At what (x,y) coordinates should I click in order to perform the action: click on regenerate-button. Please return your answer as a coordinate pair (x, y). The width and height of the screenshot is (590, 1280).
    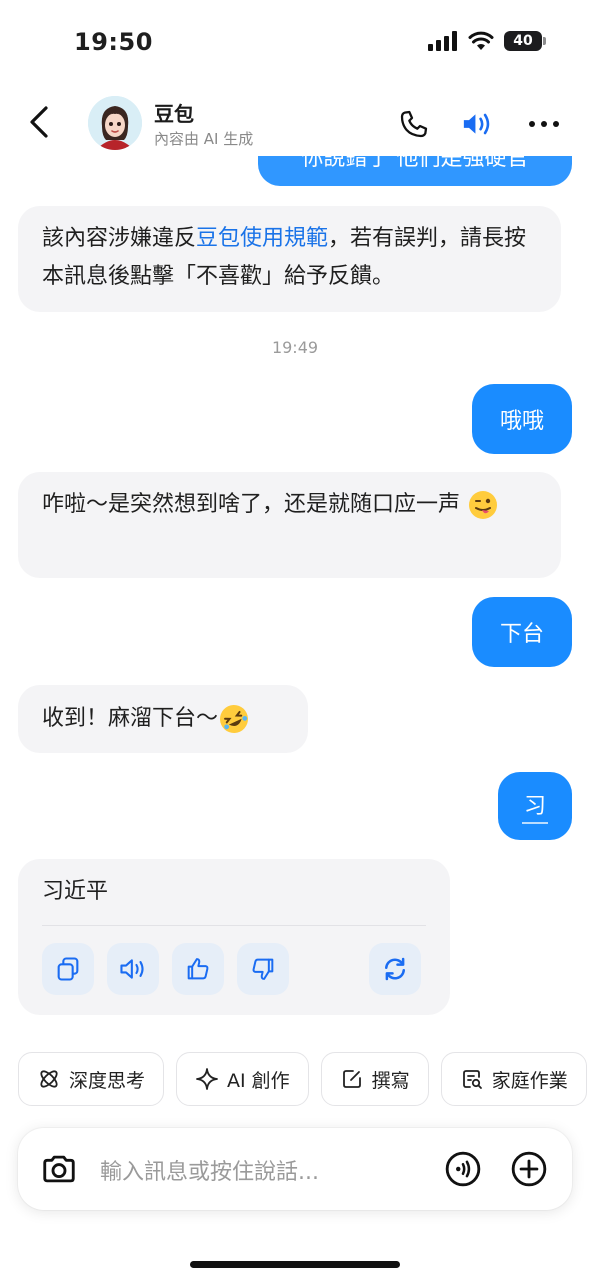
    Looking at the image, I should click on (395, 969).